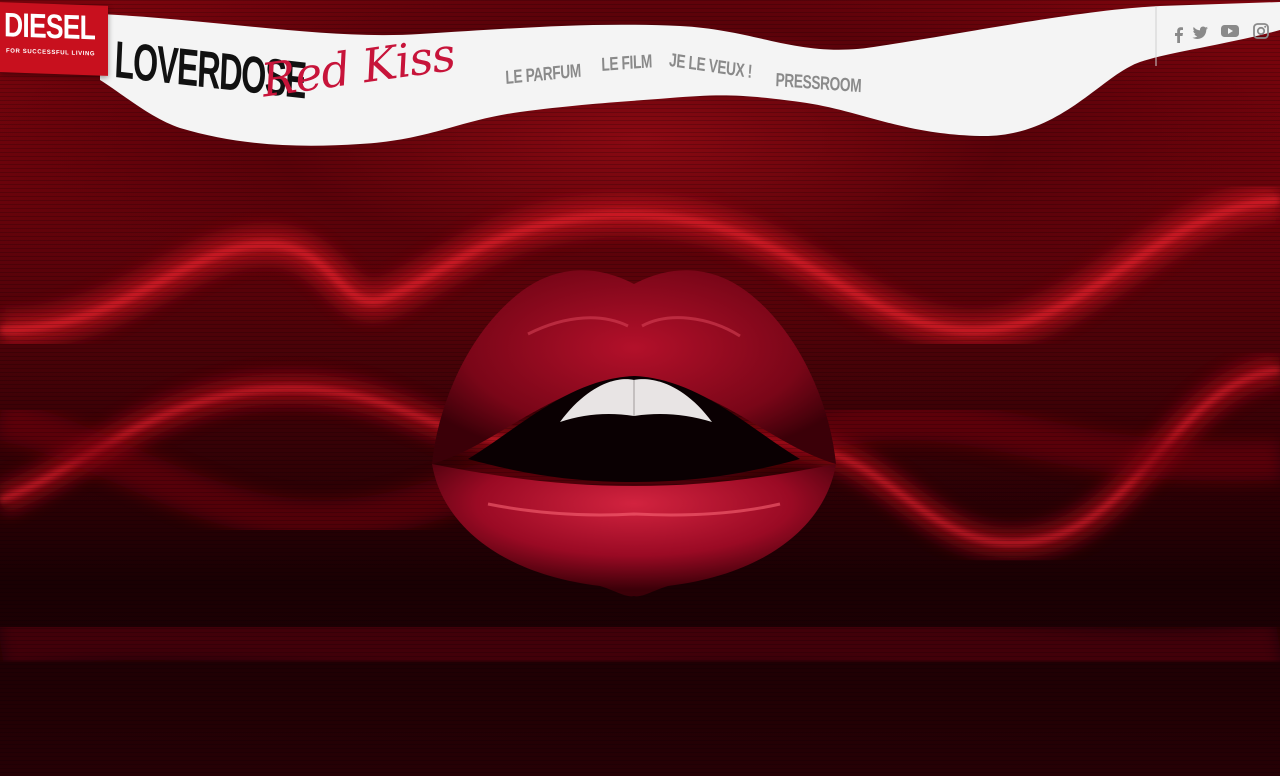  I want to click on diesel-tagline: FOR SUCCESSFUL LIVING, so click(51, 53).